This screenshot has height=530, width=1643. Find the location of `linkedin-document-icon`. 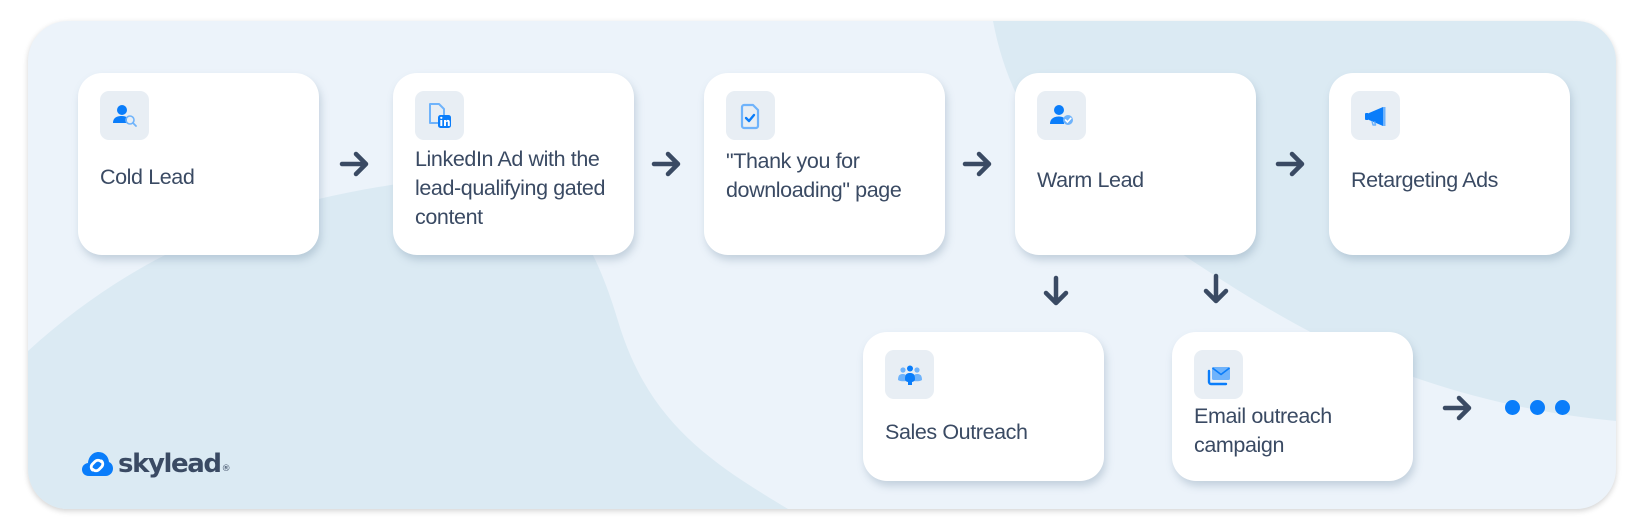

linkedin-document-icon is located at coordinates (439, 115).